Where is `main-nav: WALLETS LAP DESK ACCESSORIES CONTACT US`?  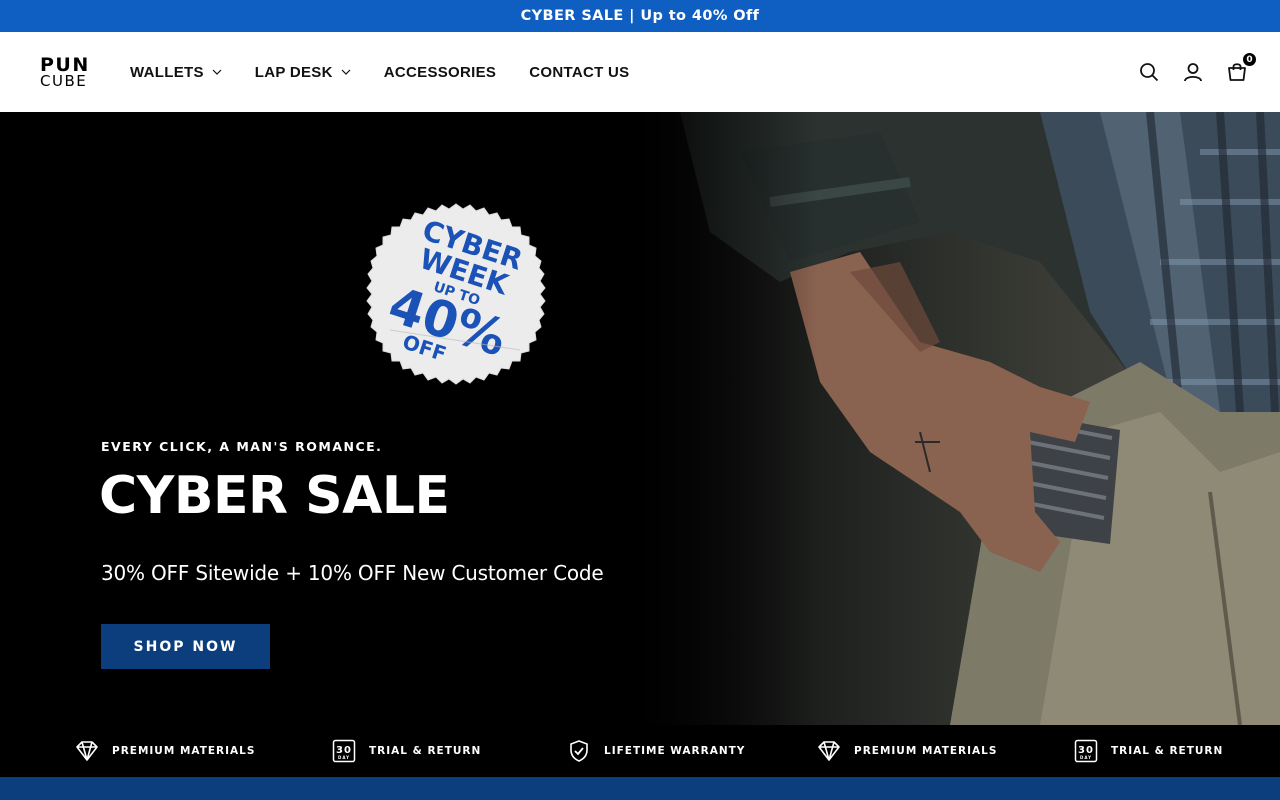
main-nav: WALLETS LAP DESK ACCESSORIES CONTACT US is located at coordinates (396, 72).